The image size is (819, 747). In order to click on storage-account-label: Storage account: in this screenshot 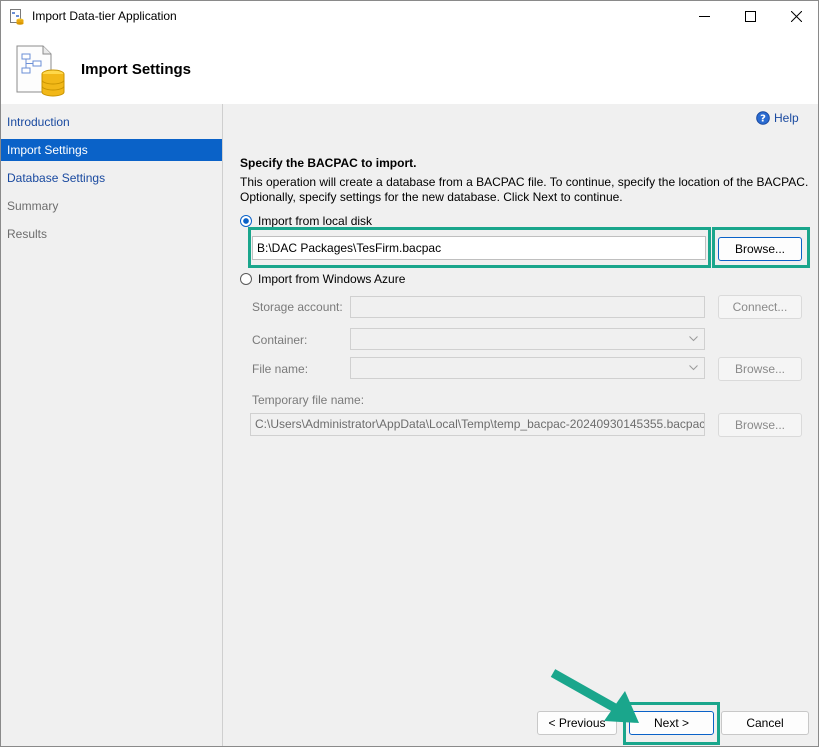, I will do `click(297, 307)`.